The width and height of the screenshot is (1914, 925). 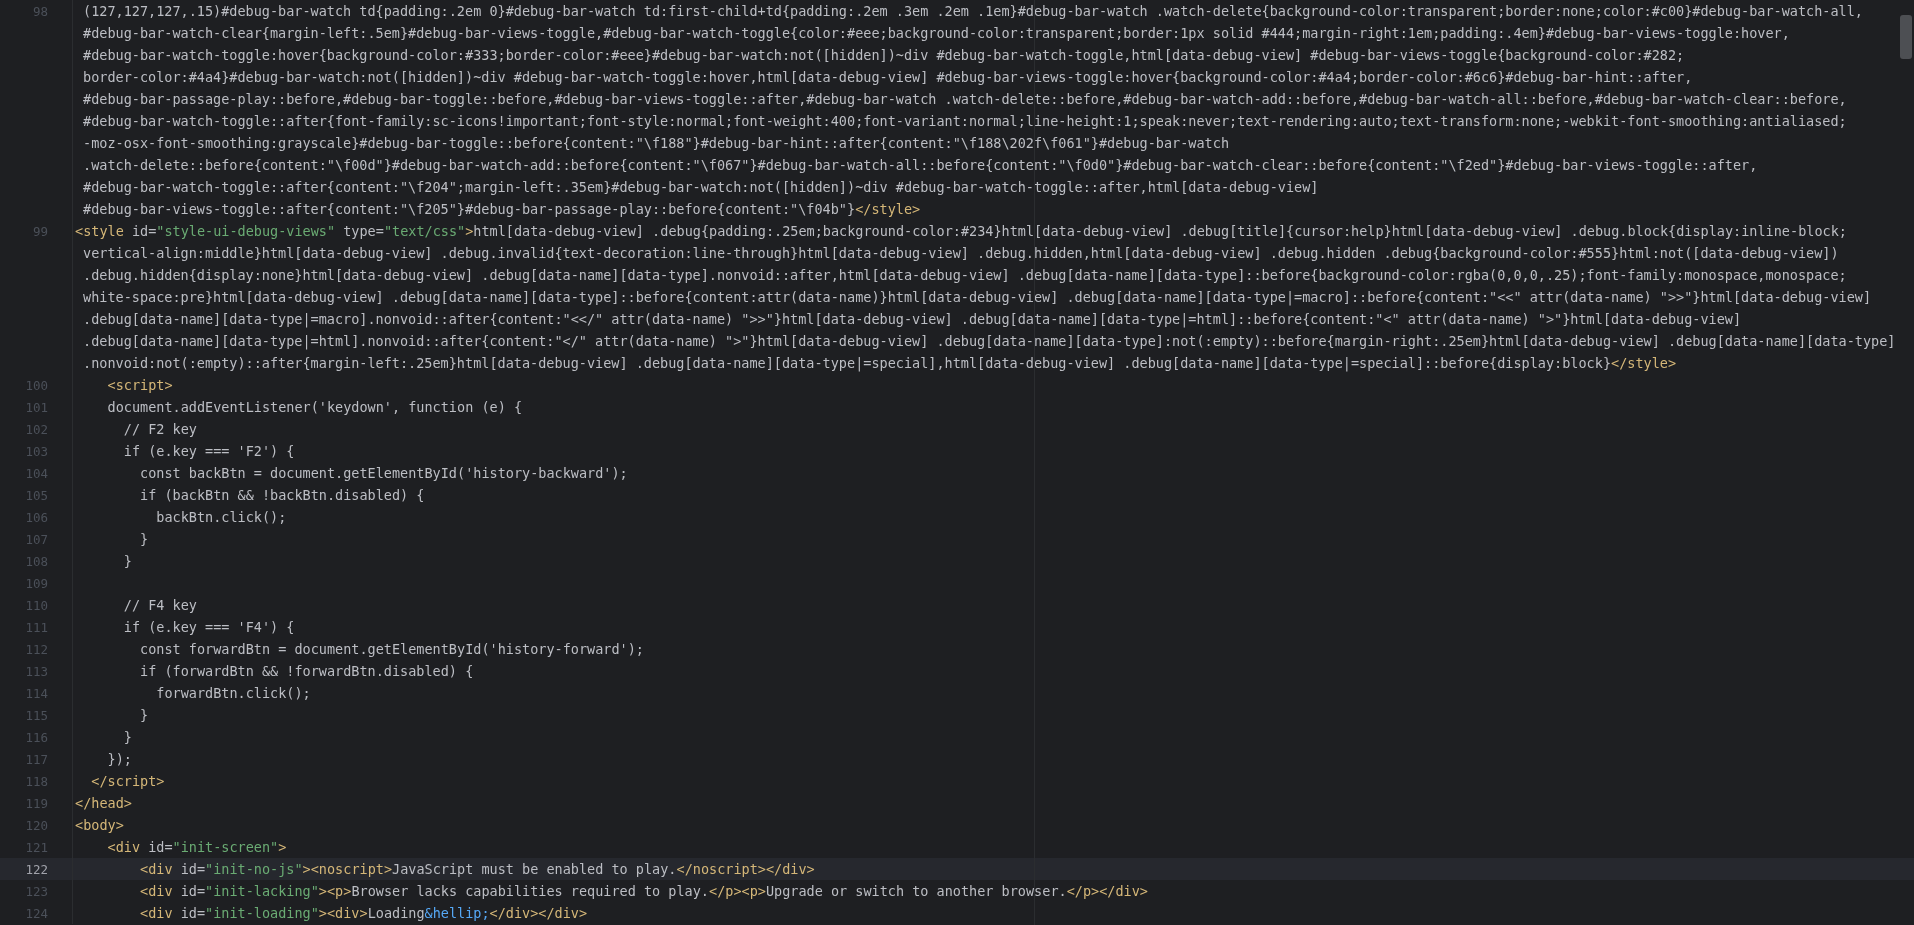 I want to click on code-line: const backBtn = document.getElementById('history-backward');, so click(x=383, y=473).